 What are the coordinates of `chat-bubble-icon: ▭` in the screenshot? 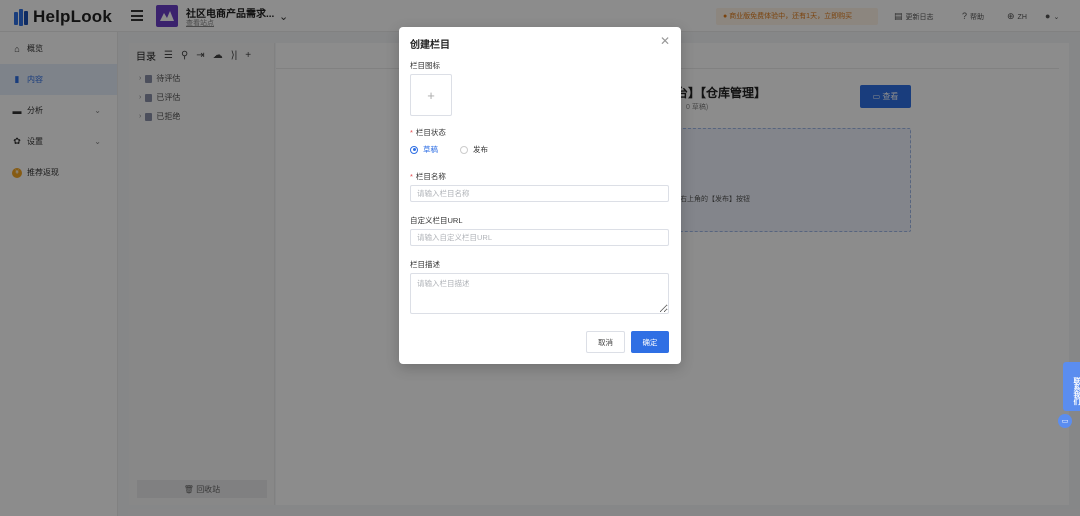 It's located at (1065, 421).